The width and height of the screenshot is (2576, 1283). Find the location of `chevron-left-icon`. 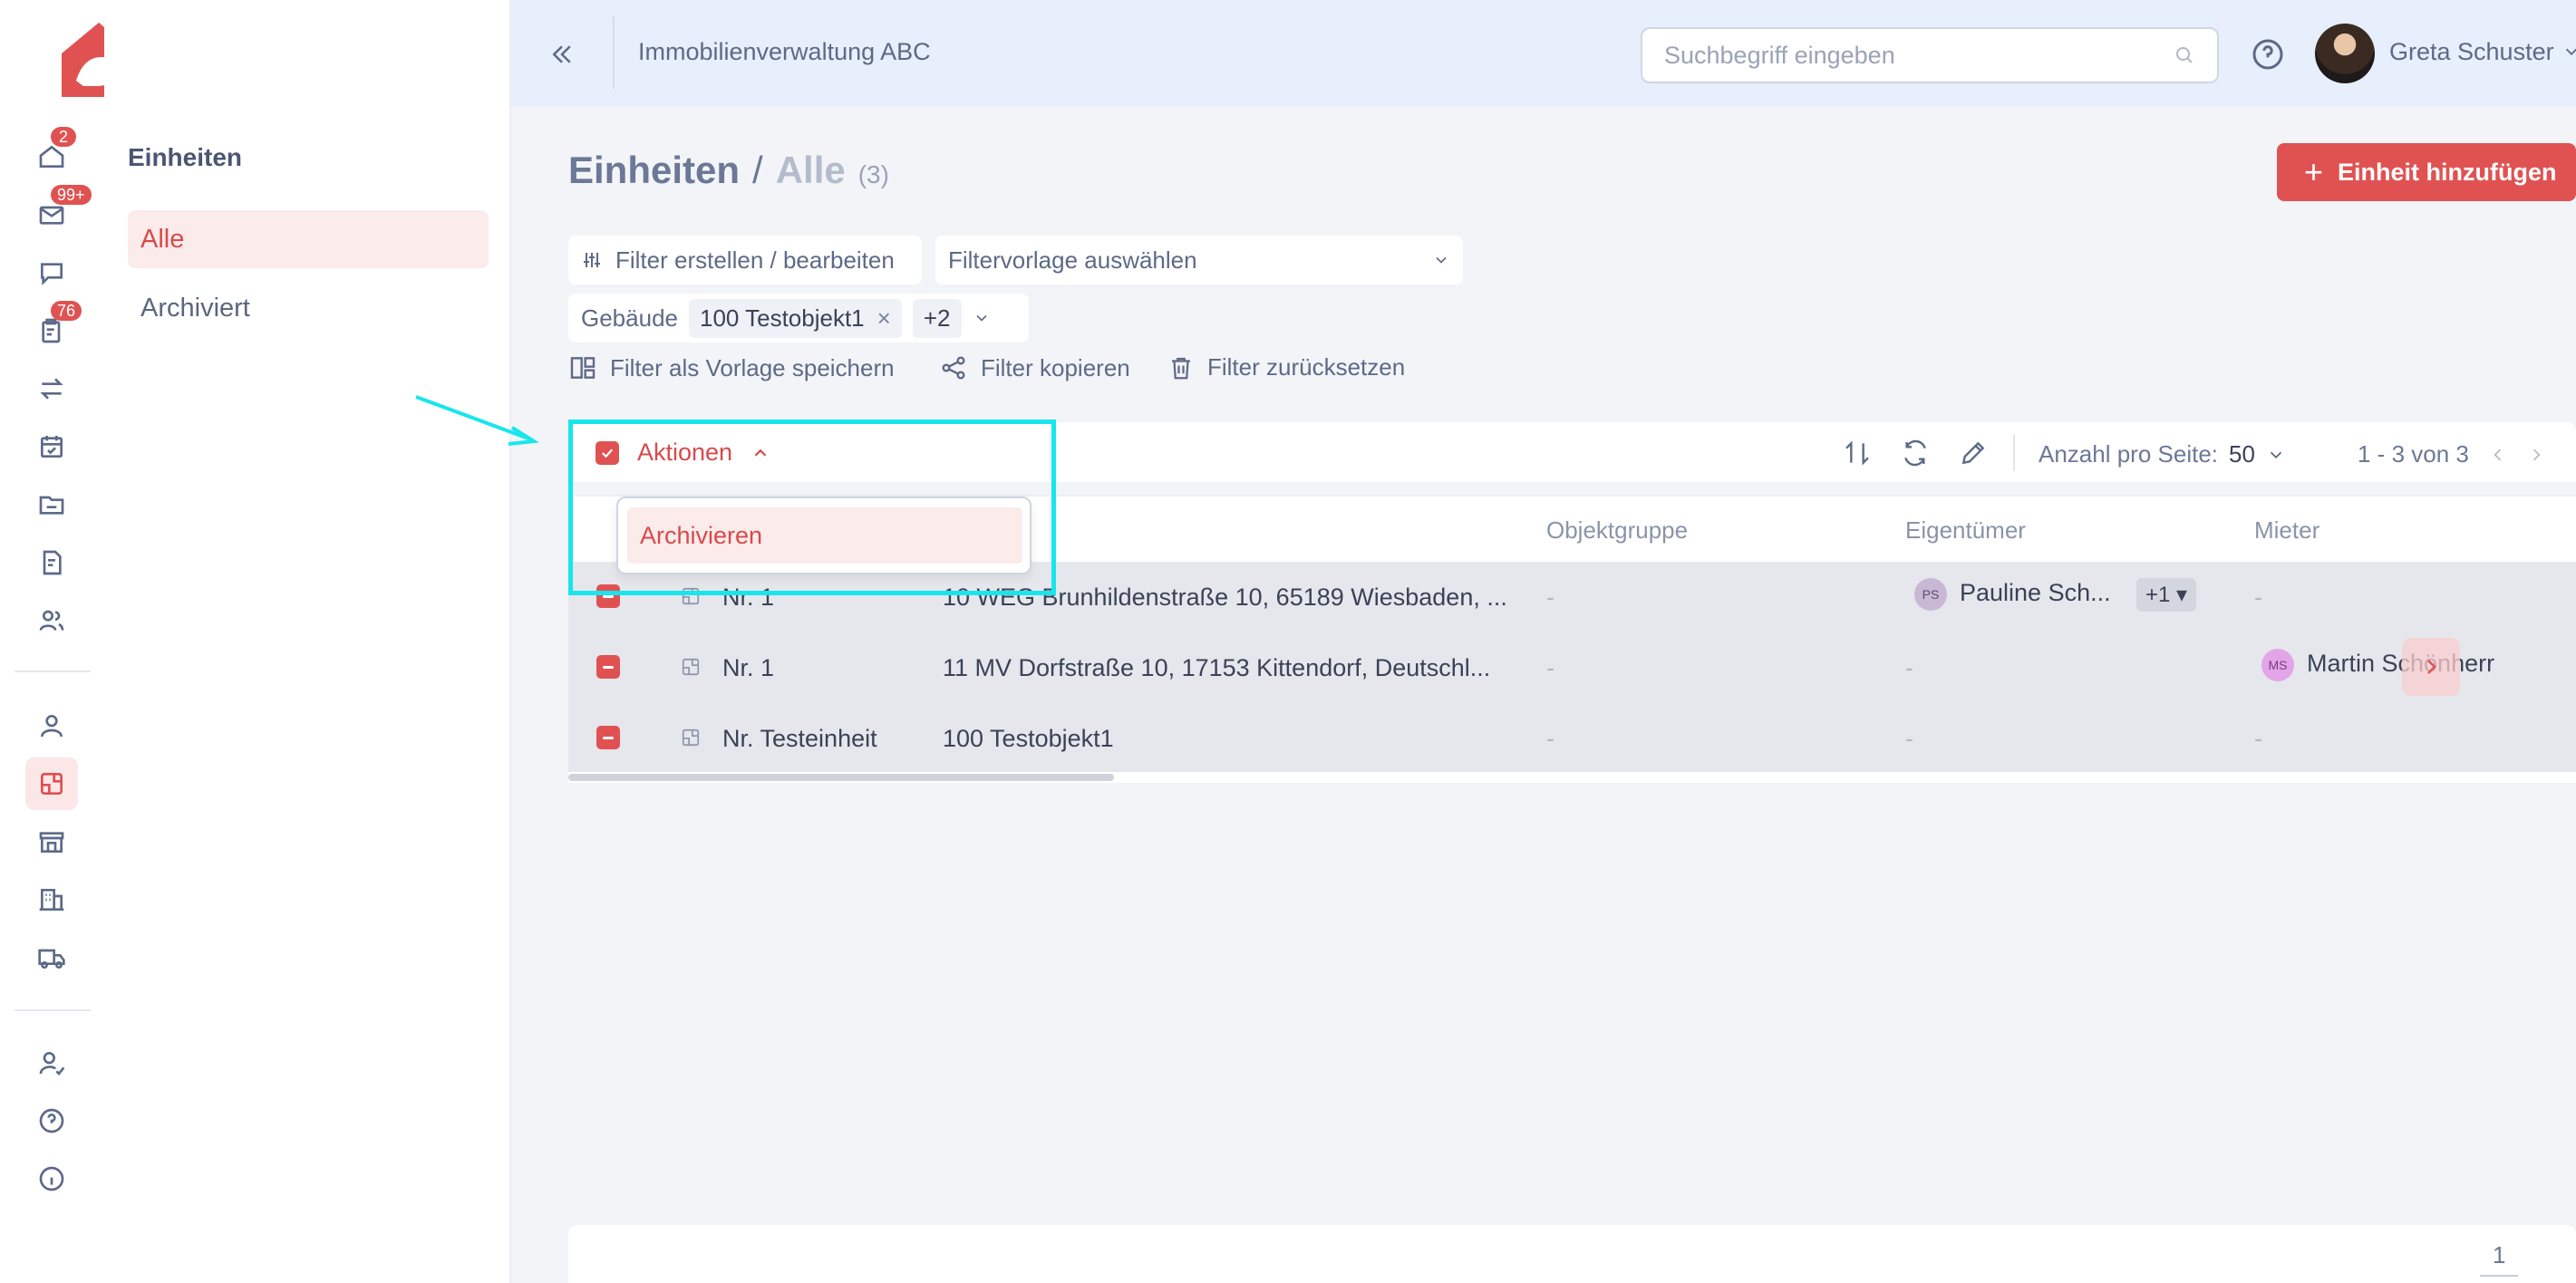

chevron-left-icon is located at coordinates (2498, 455).